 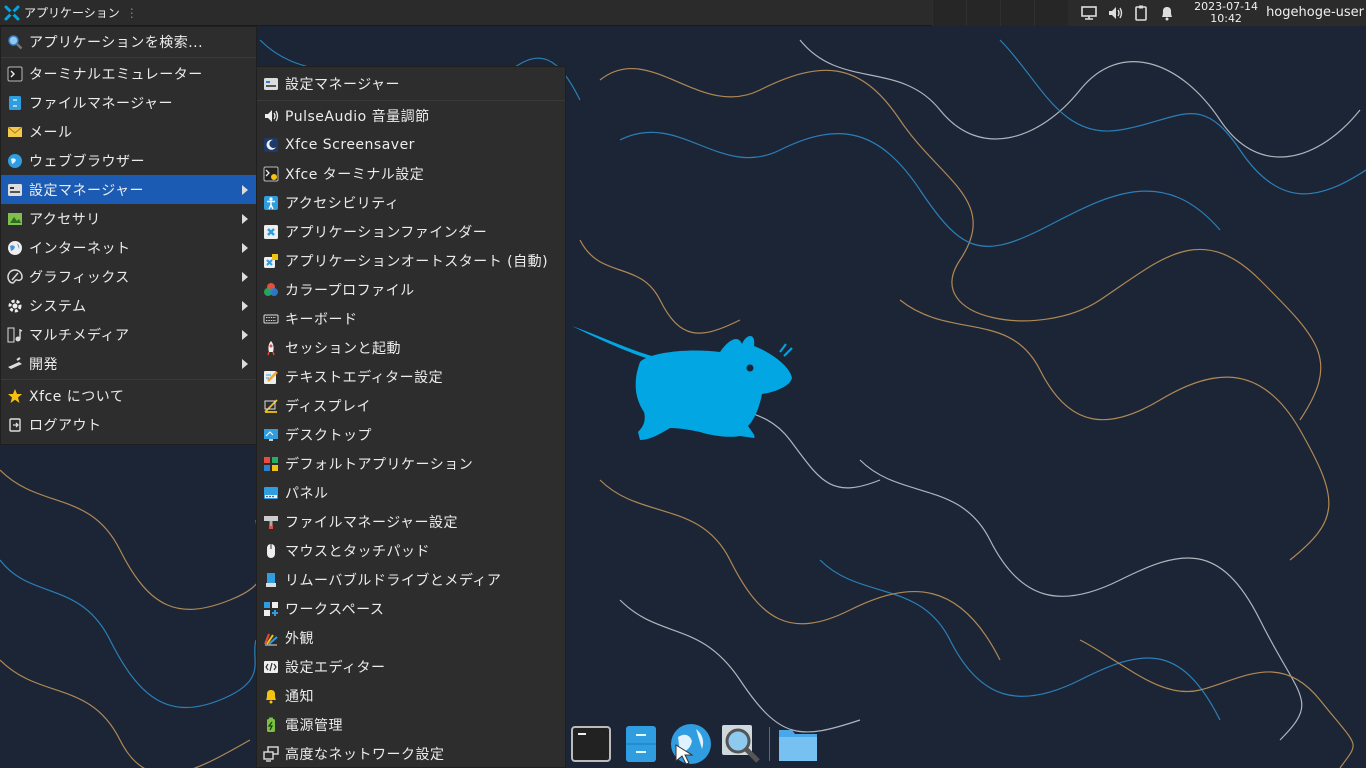 What do you see at coordinates (411, 260) in the screenshot?
I see `submenu-item-autostart: アプリケーションオートスタート (自動)` at bounding box center [411, 260].